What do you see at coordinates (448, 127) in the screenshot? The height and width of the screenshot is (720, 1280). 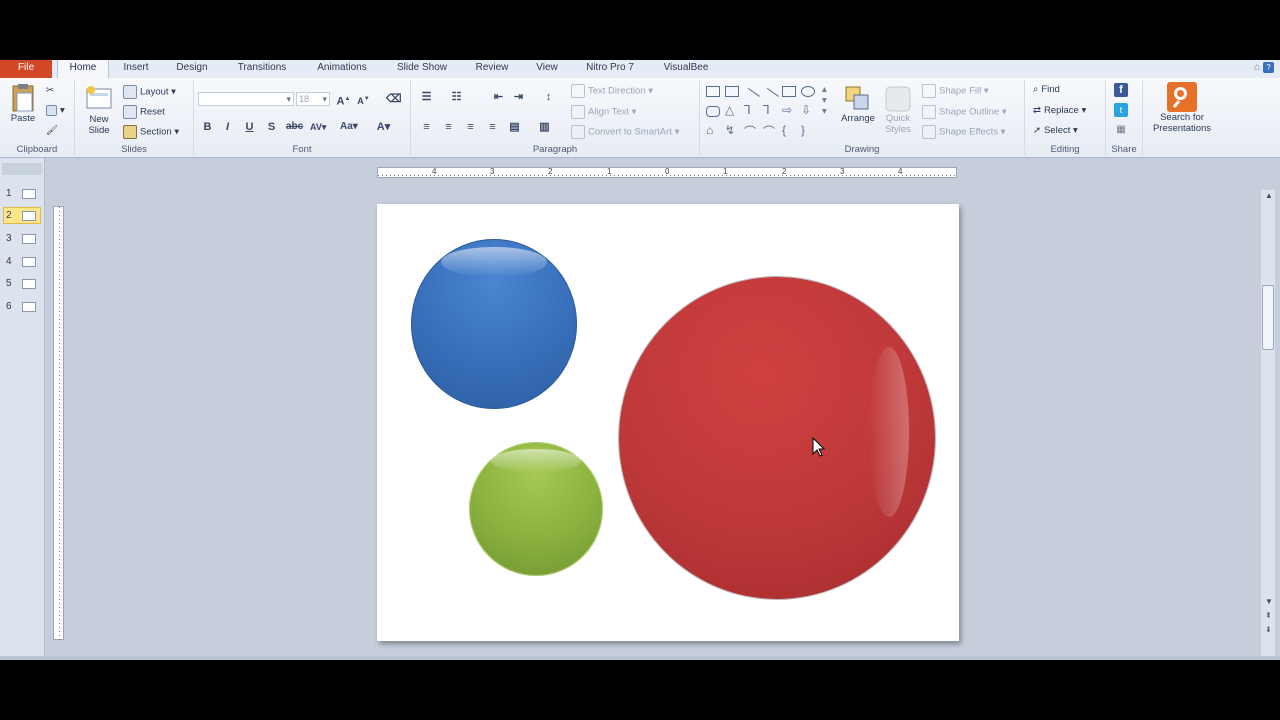 I see `align-center-icon: ≡` at bounding box center [448, 127].